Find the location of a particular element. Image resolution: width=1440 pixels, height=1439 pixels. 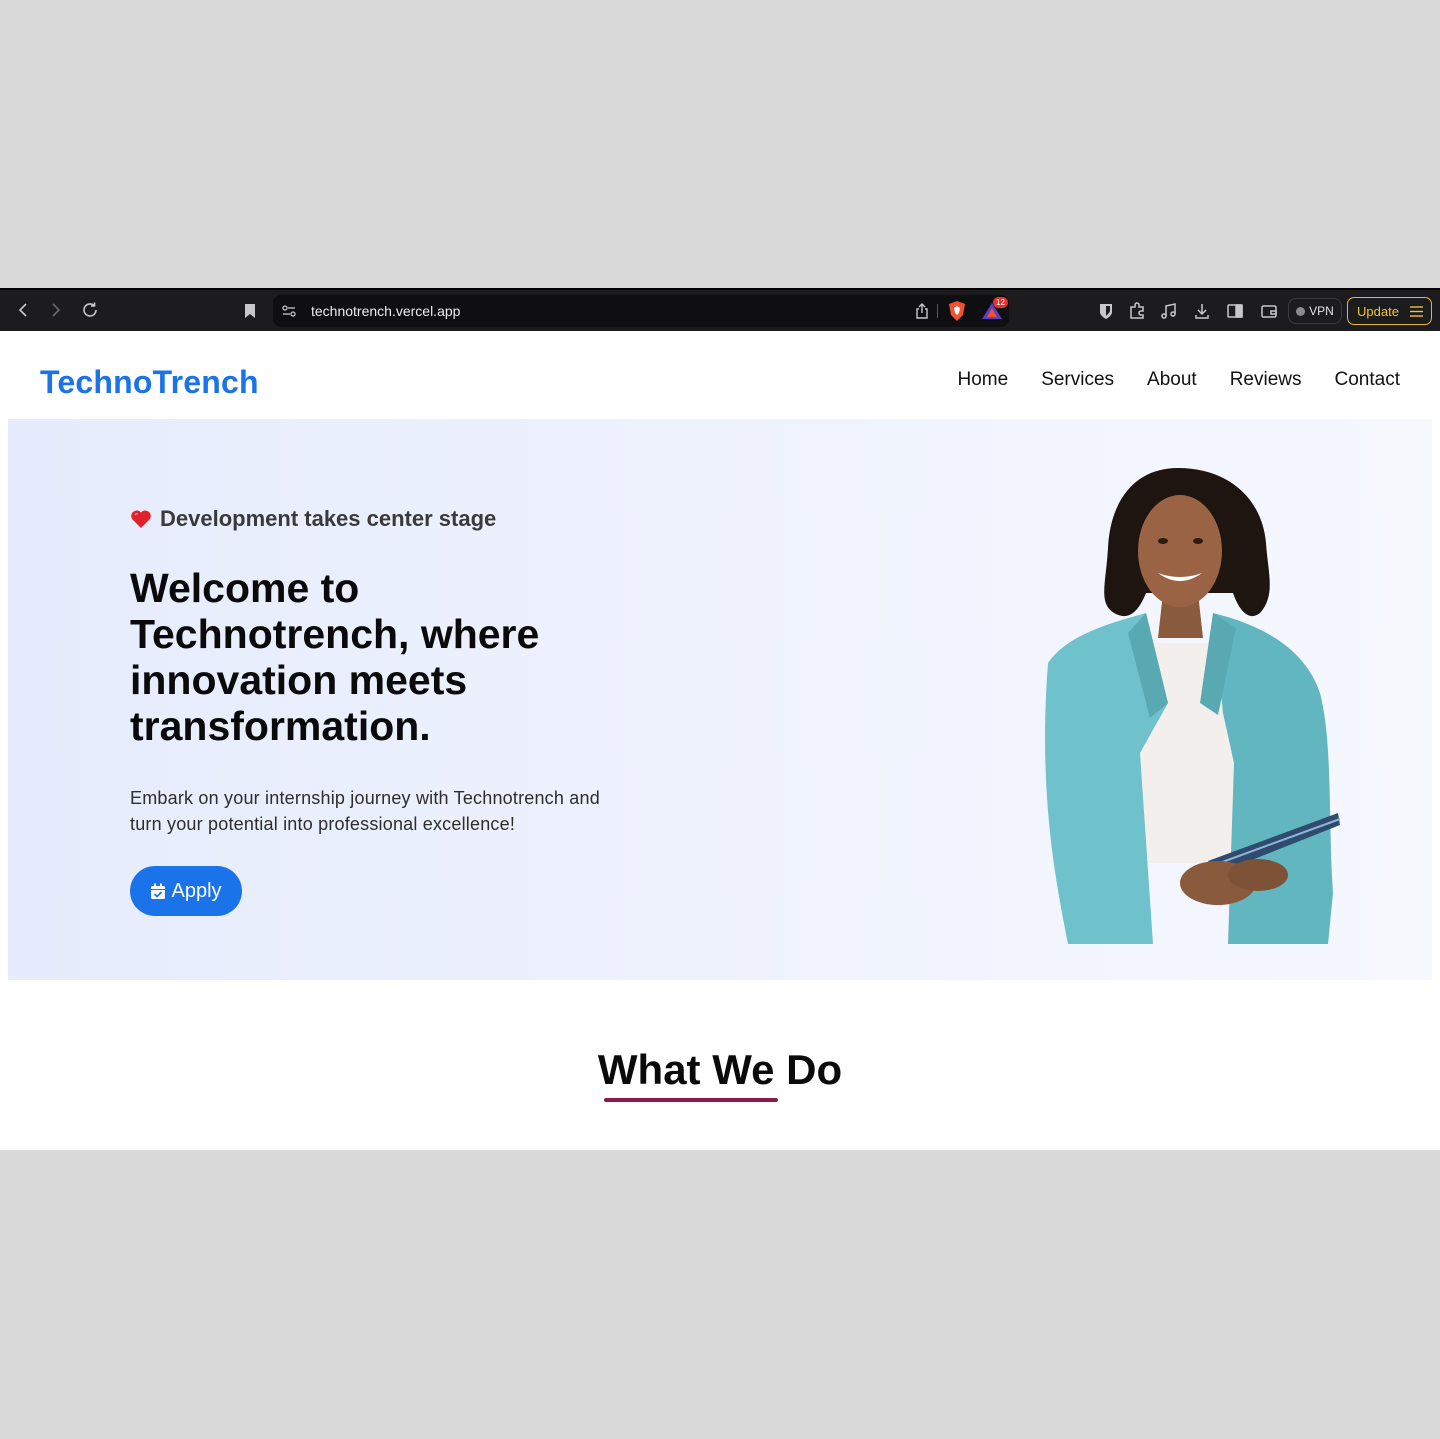

share-icon is located at coordinates (922, 311).